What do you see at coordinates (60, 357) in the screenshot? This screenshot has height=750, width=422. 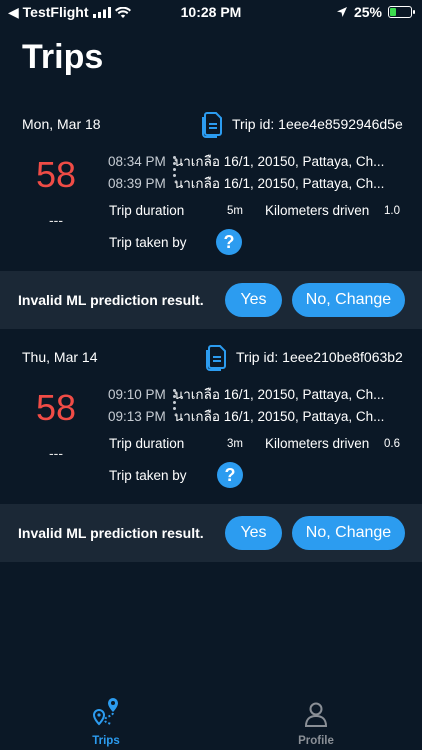 I see `trip-date: Thu, Mar 14` at bounding box center [60, 357].